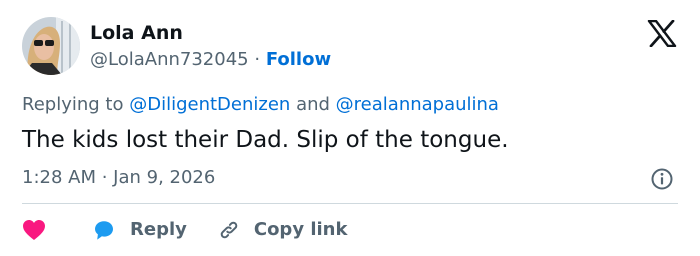 Image resolution: width=700 pixels, height=256 pixels. Describe the element at coordinates (662, 33) in the screenshot. I see `x-logo-icon` at that location.